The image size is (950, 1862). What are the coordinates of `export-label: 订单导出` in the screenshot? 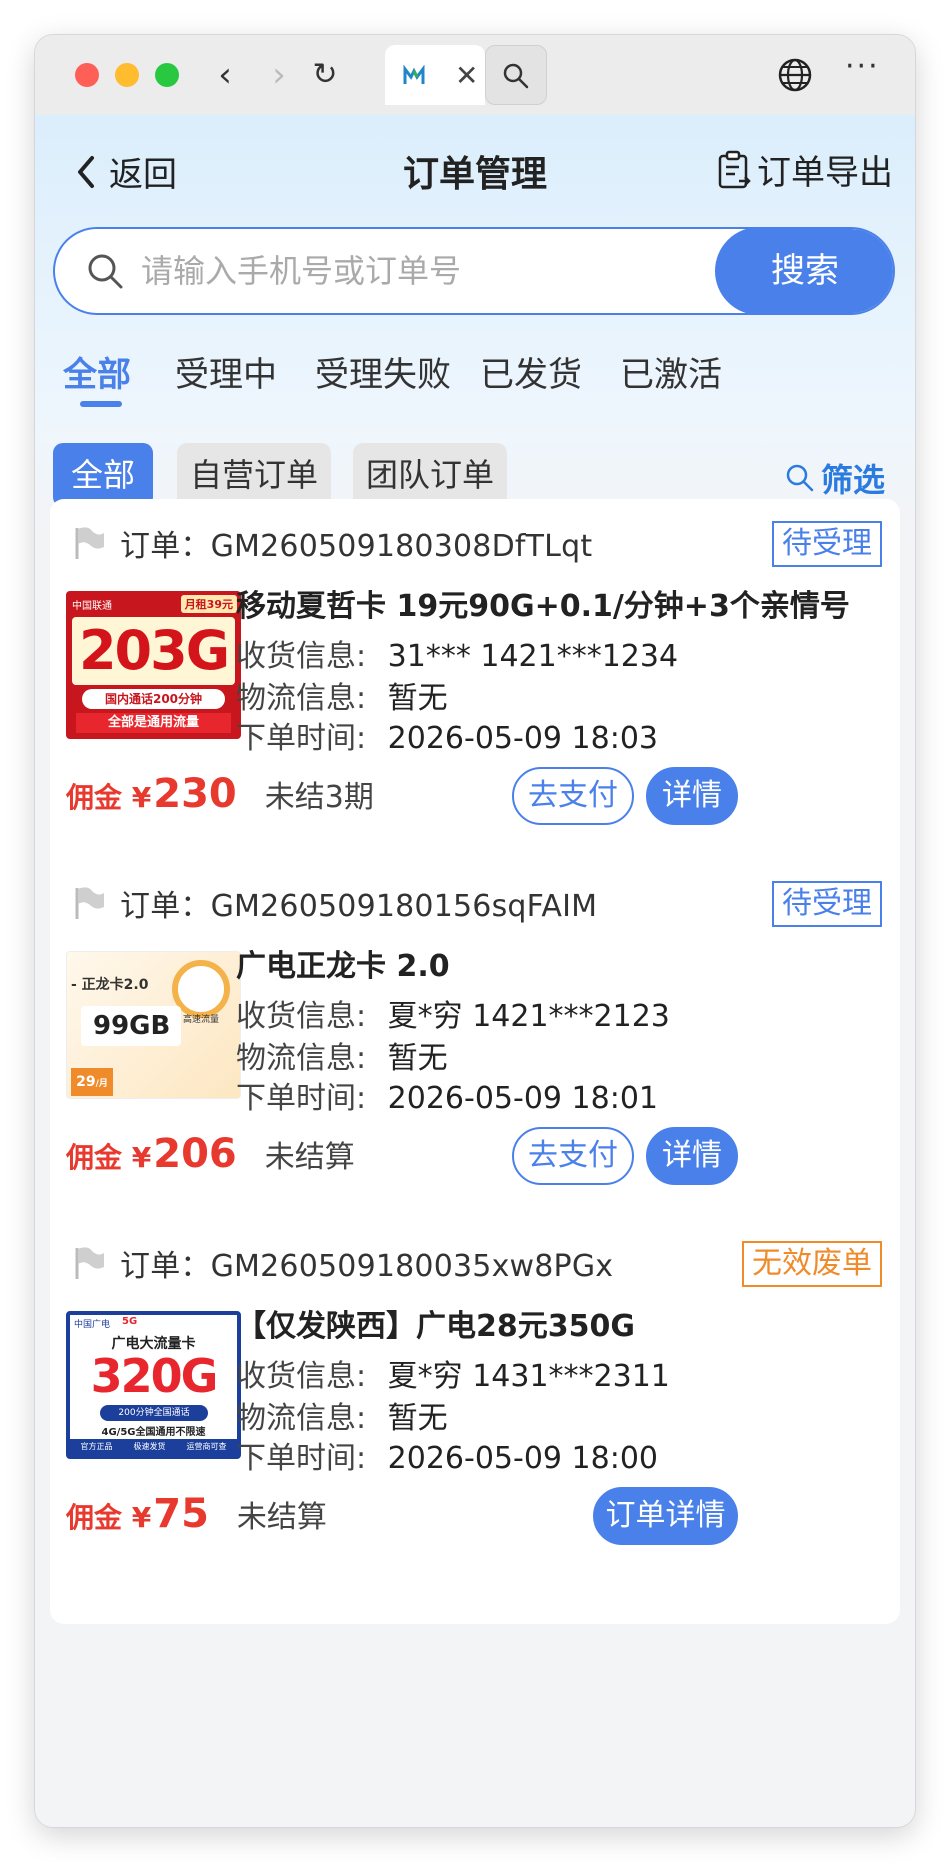 It's located at (825, 173).